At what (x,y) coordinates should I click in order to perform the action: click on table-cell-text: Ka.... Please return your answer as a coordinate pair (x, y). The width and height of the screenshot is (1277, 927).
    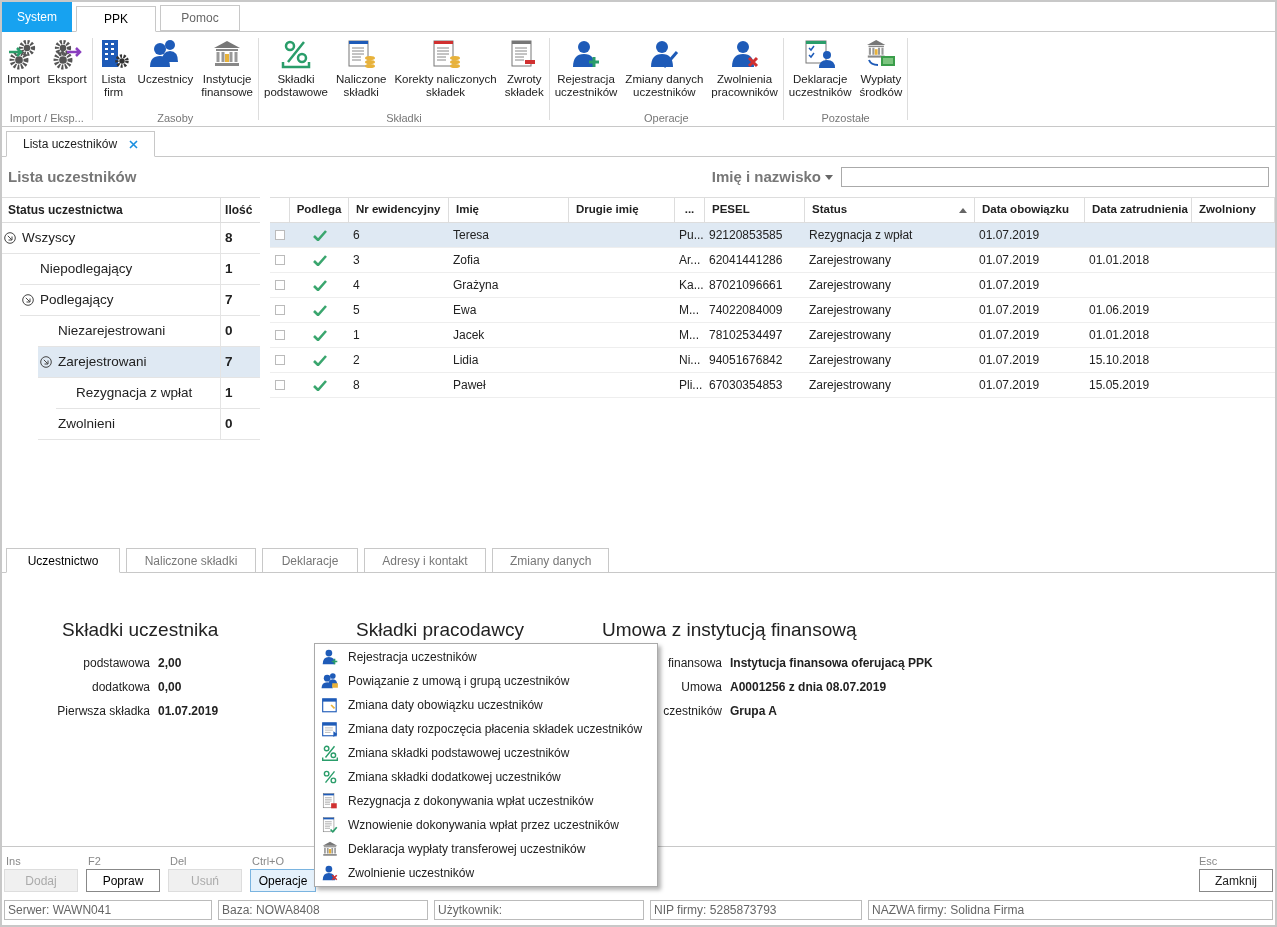
    Looking at the image, I should click on (691, 285).